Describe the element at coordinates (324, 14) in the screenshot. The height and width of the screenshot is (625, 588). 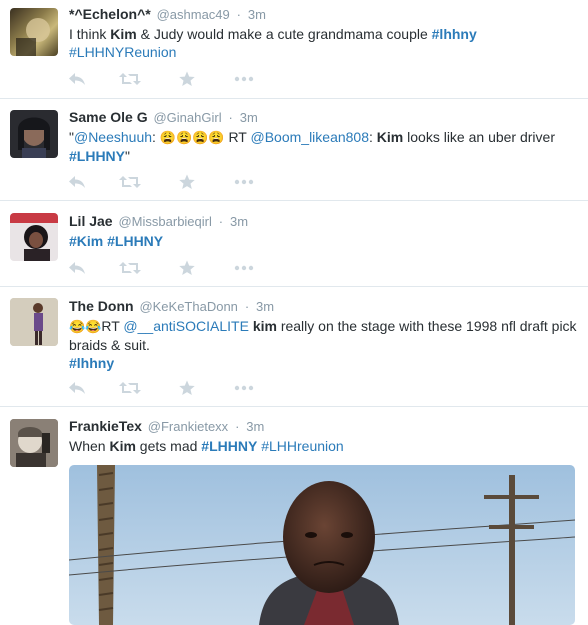
I see `tweet-header: *^Echelon^* @ashmac49 · 3m` at that location.